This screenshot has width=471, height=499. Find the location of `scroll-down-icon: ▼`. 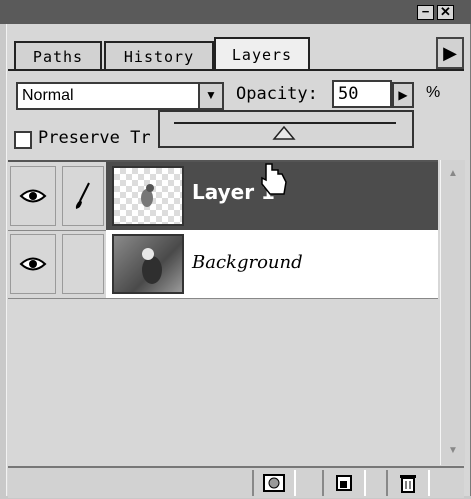

scroll-down-icon: ▼ is located at coordinates (453, 451).